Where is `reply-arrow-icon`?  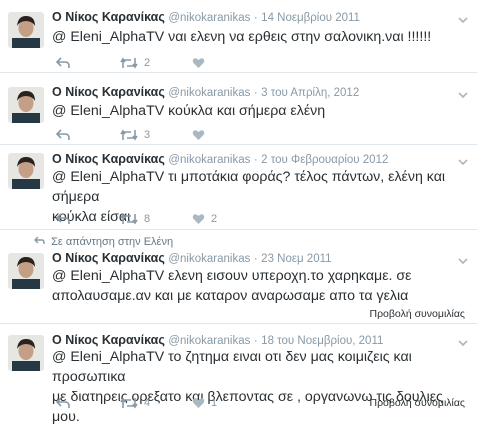
reply-arrow-icon is located at coordinates (39, 242).